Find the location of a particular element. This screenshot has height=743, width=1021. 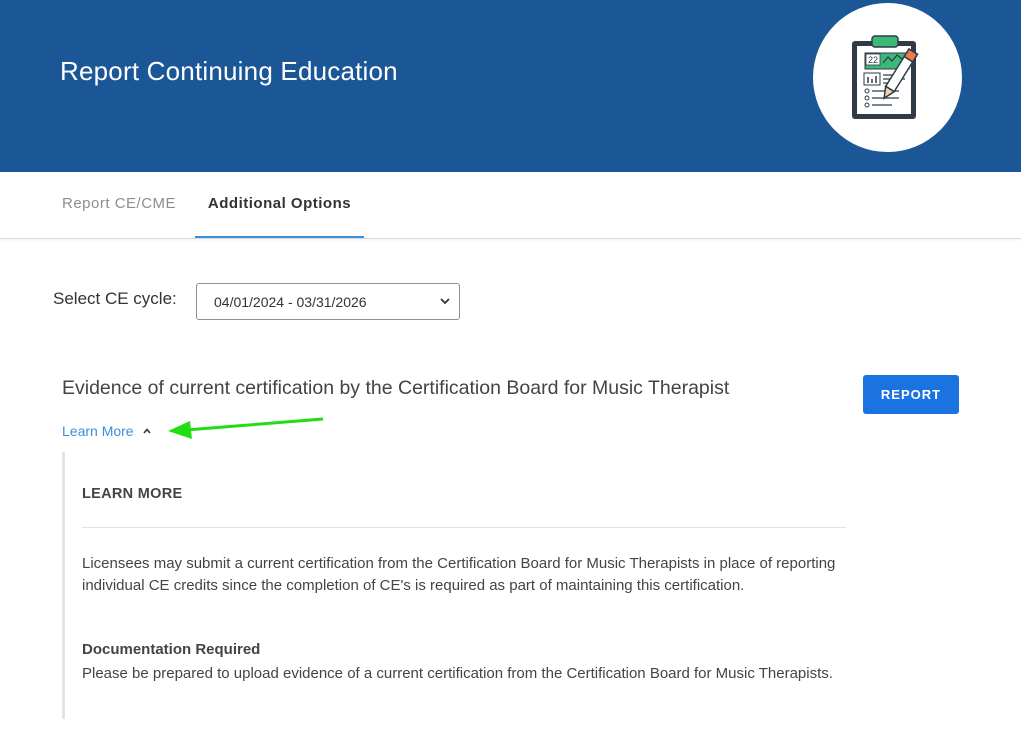

report-button: REPORT is located at coordinates (911, 394).